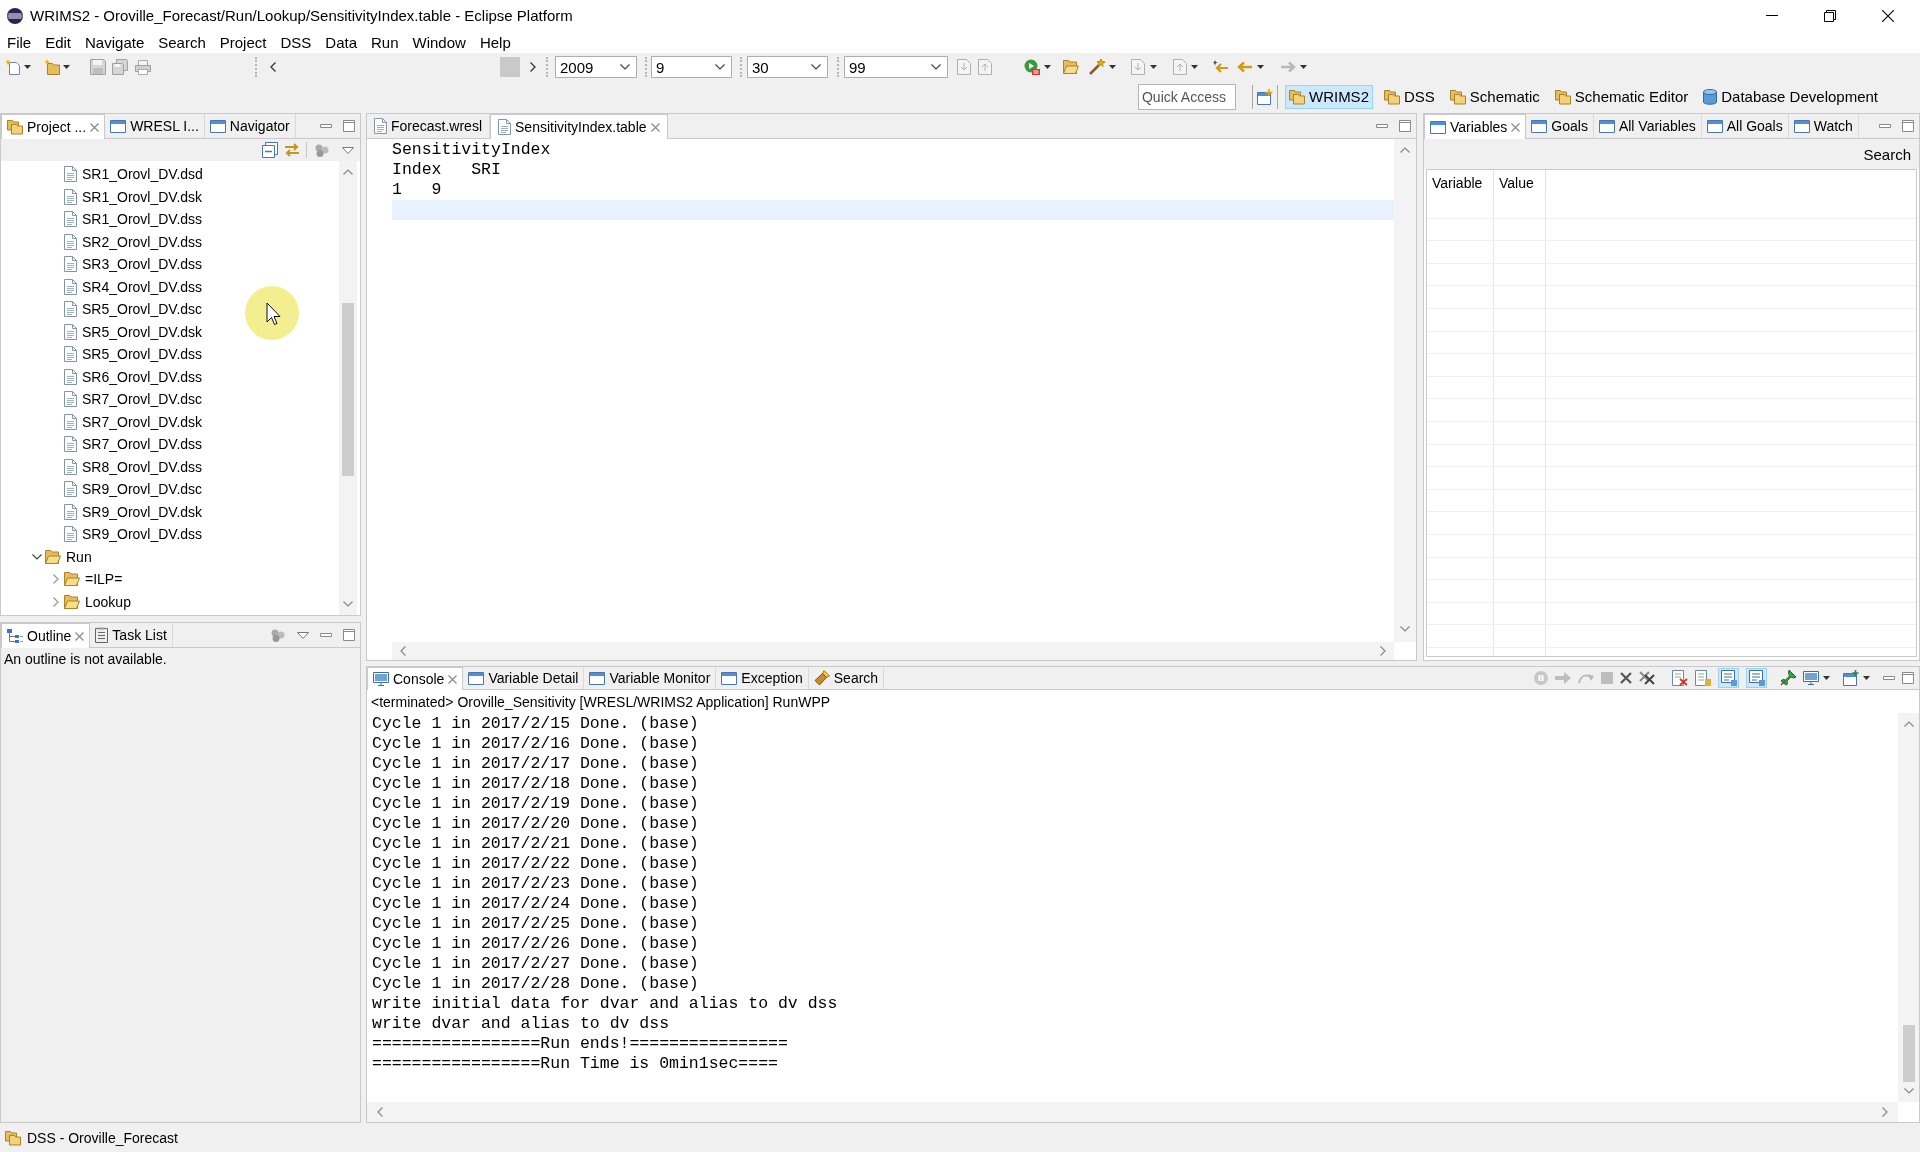  What do you see at coordinates (134, 534) in the screenshot?
I see `tree-item: SR9_Orovl_DV.dss` at bounding box center [134, 534].